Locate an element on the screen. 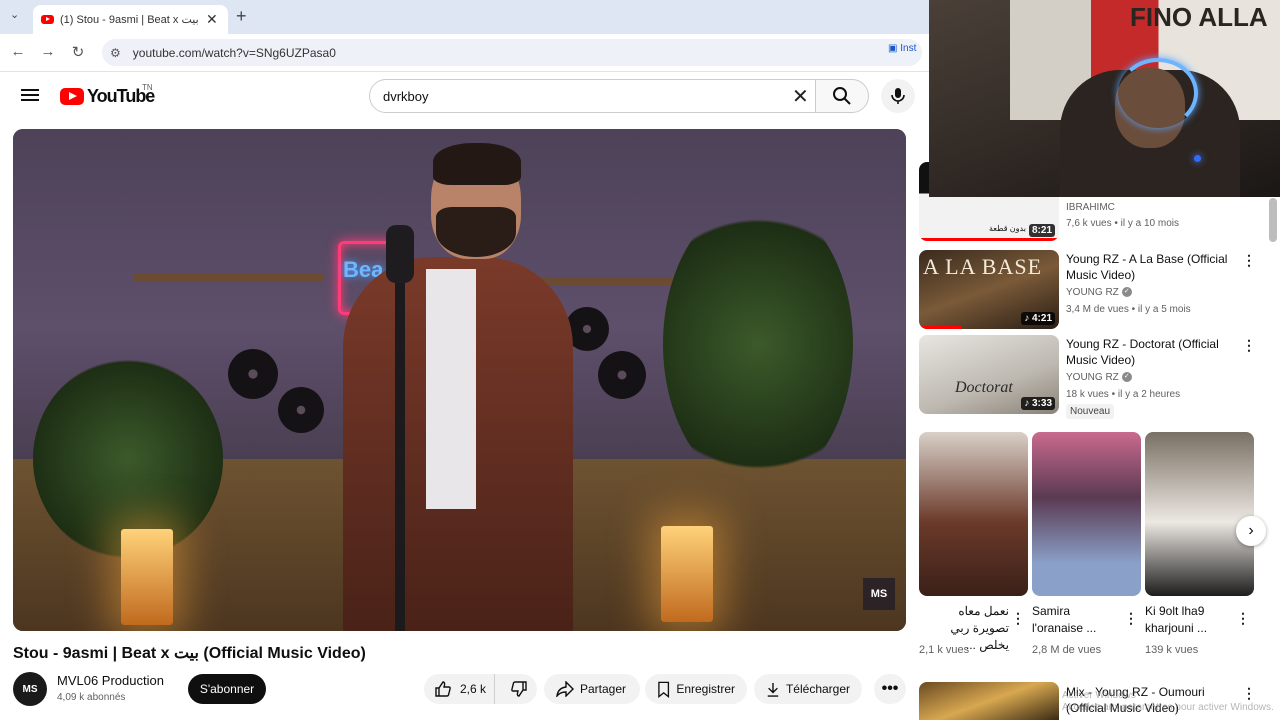 The image size is (1280, 720). video-duration-value: 4:21 is located at coordinates (1041, 318).